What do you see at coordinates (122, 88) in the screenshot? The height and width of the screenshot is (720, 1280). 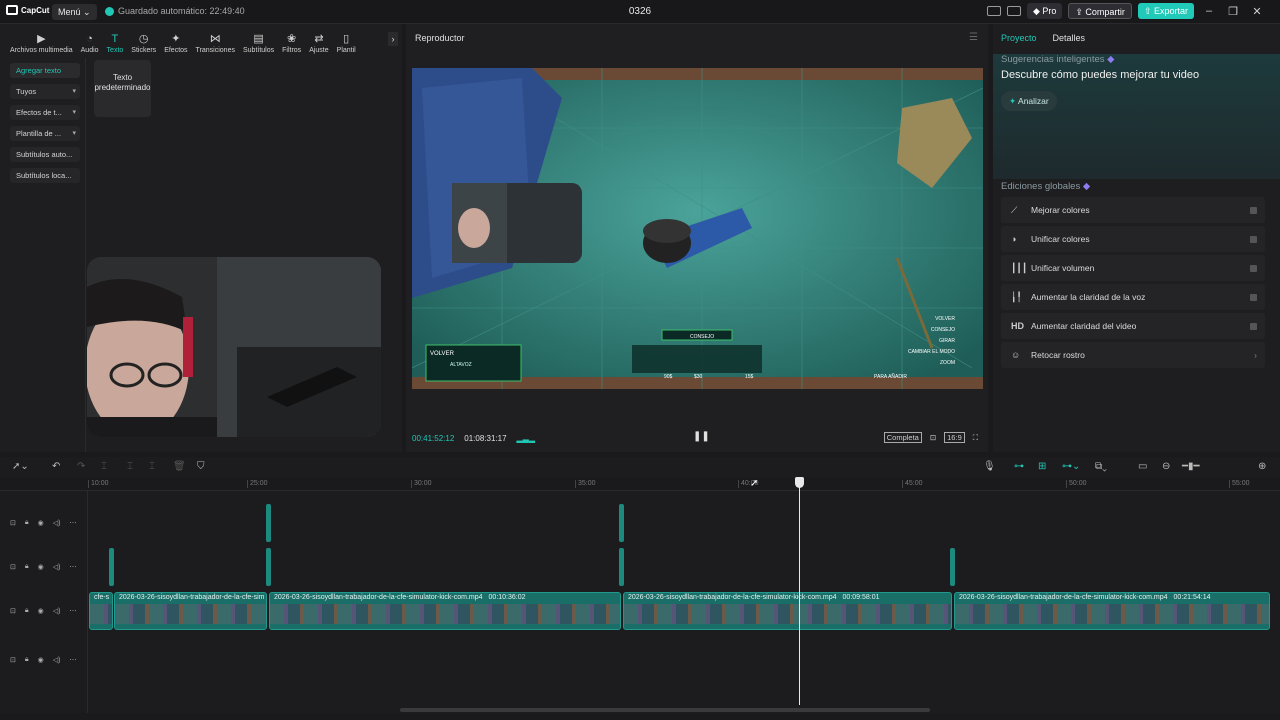 I see `default-text-card: Texto predeterminado` at bounding box center [122, 88].